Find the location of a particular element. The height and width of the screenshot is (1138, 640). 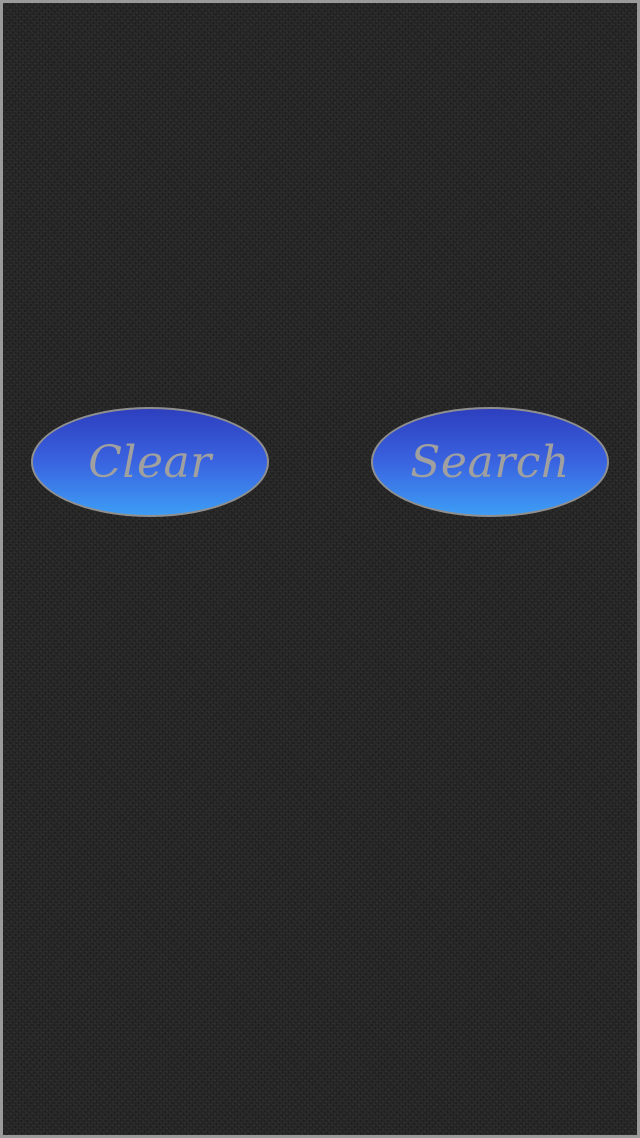

search-button: Search is located at coordinates (490, 462).